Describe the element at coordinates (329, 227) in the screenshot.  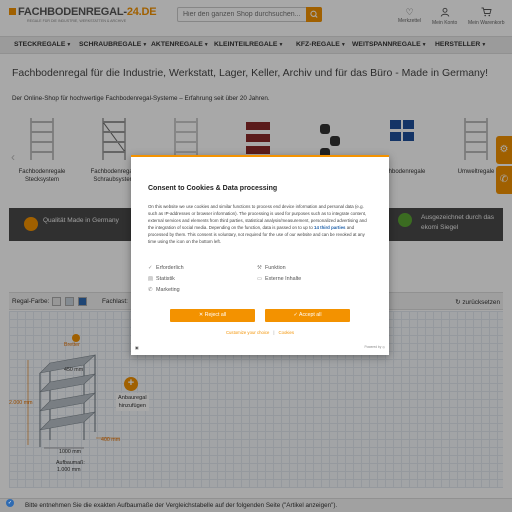
I see `third-parties-link: 14 third parties` at that location.